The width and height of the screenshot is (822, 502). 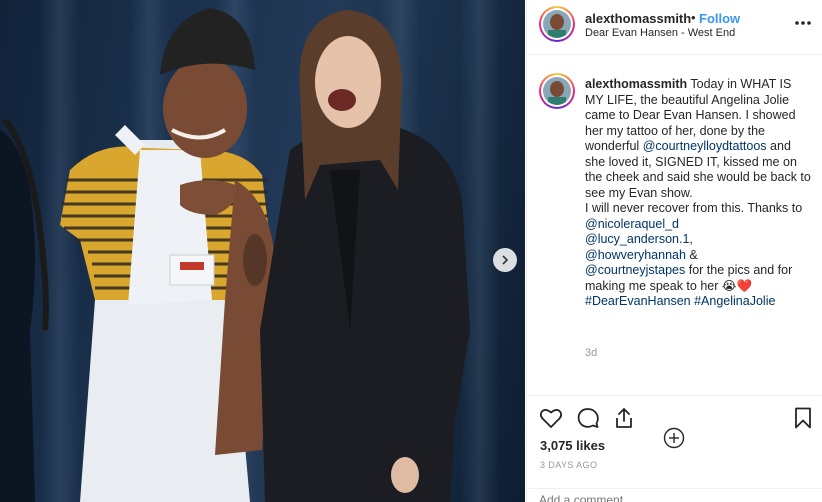 I want to click on avatar, so click(x=557, y=24).